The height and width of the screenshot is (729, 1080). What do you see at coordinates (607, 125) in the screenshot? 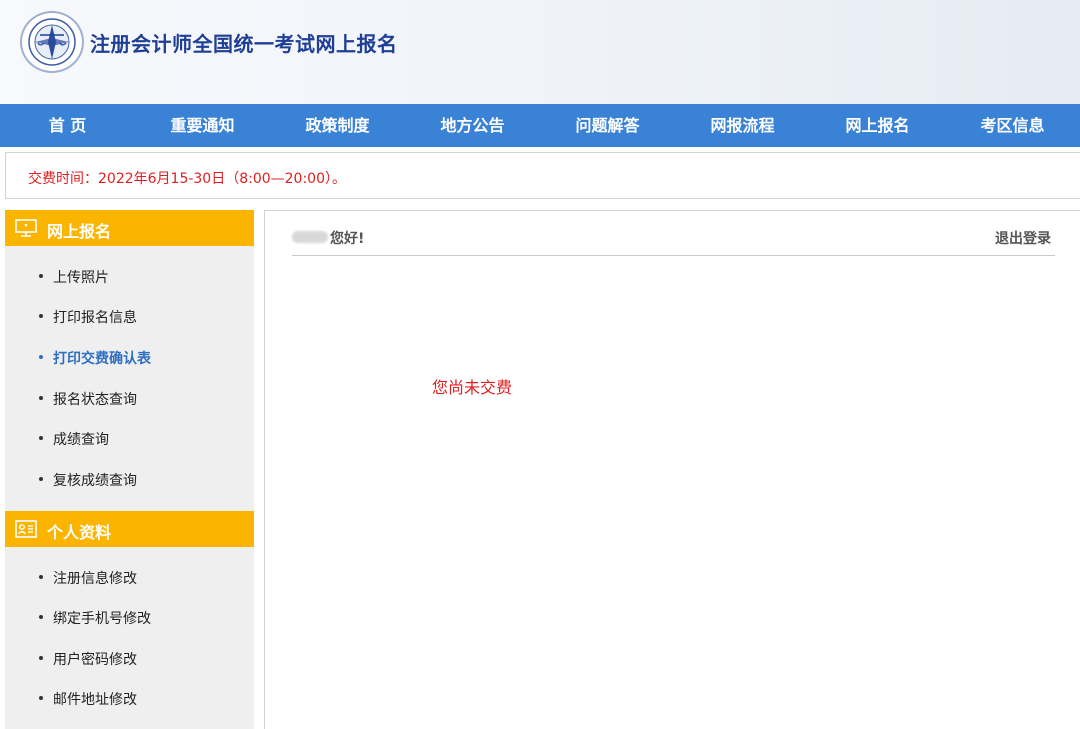
I see `nav-faq: 问题解答` at bounding box center [607, 125].